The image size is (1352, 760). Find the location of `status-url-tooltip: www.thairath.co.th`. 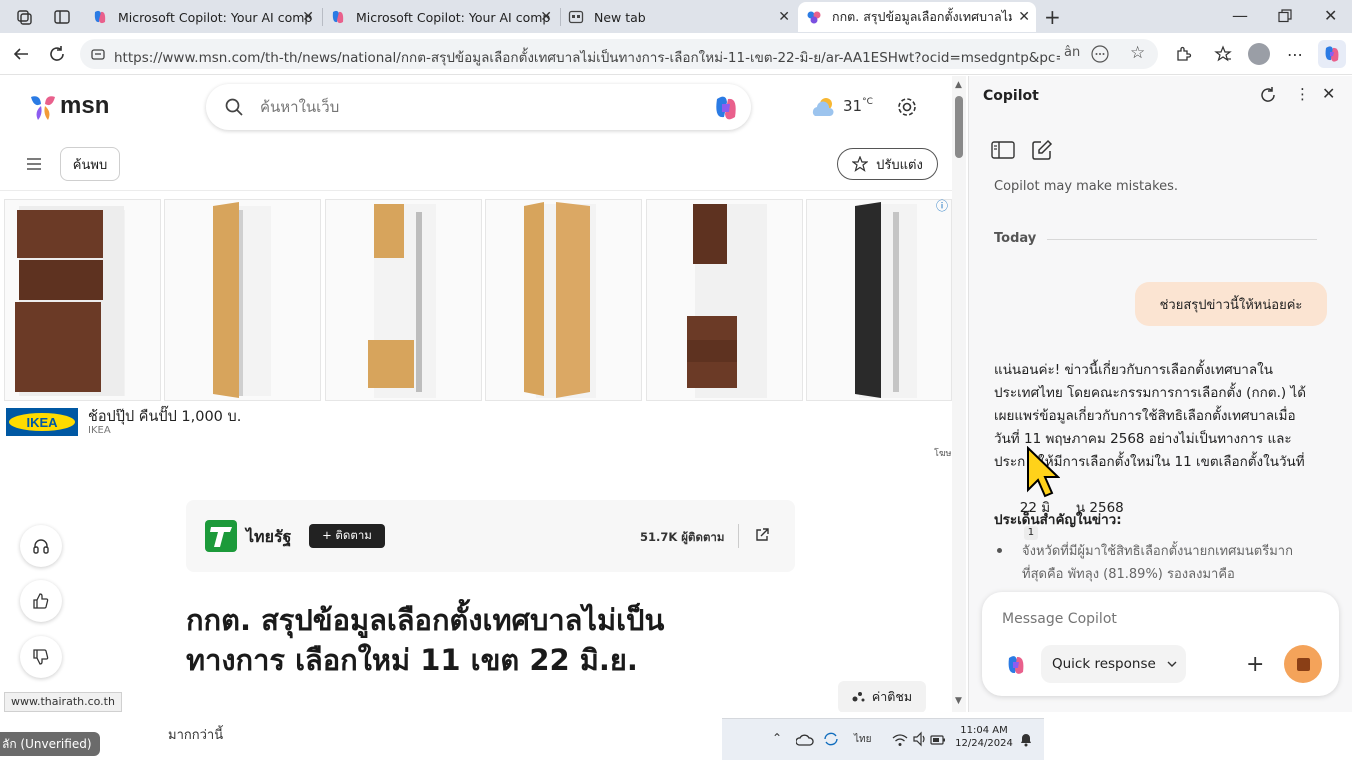

status-url-tooltip: www.thairath.co.th is located at coordinates (63, 702).